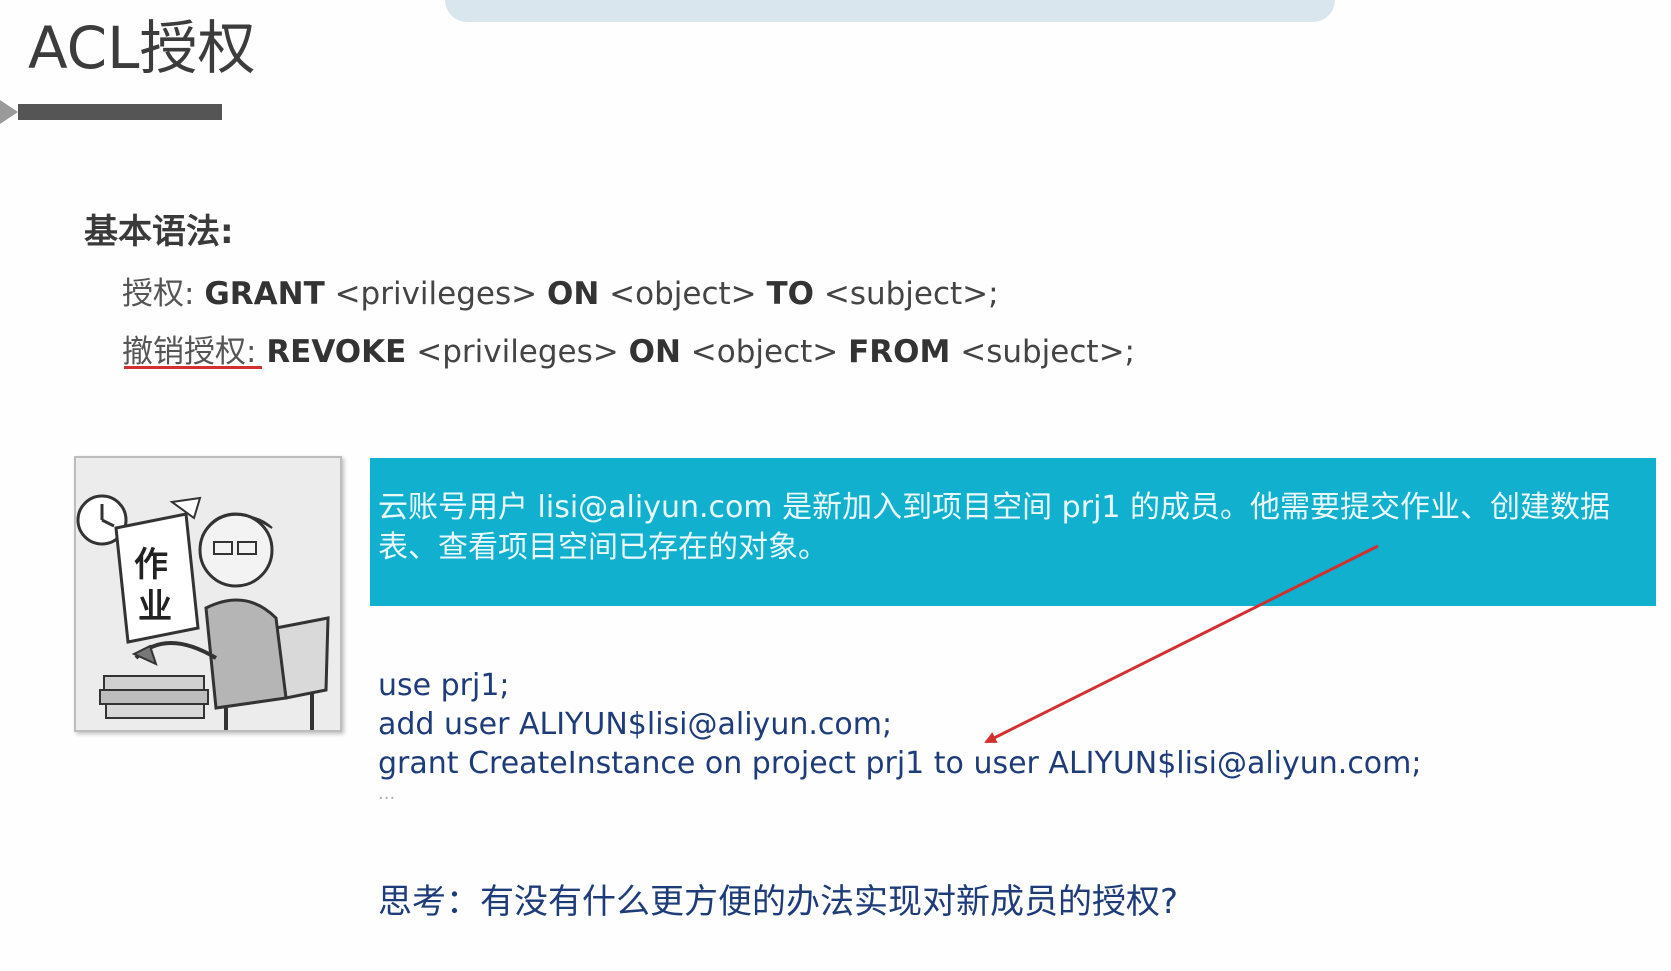  Describe the element at coordinates (444, 685) in the screenshot. I see `code-line: use prj1;` at that location.